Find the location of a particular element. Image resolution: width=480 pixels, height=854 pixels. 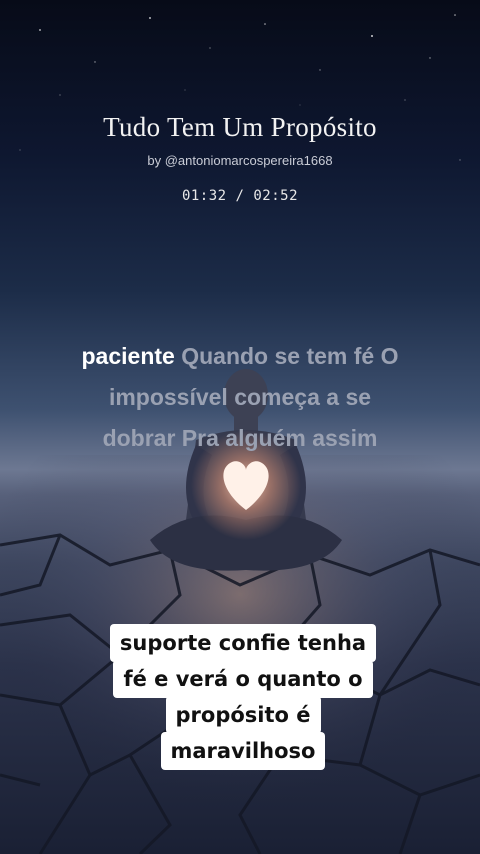

lyric-line-1: paciente Quando se tem fé O is located at coordinates (240, 356).